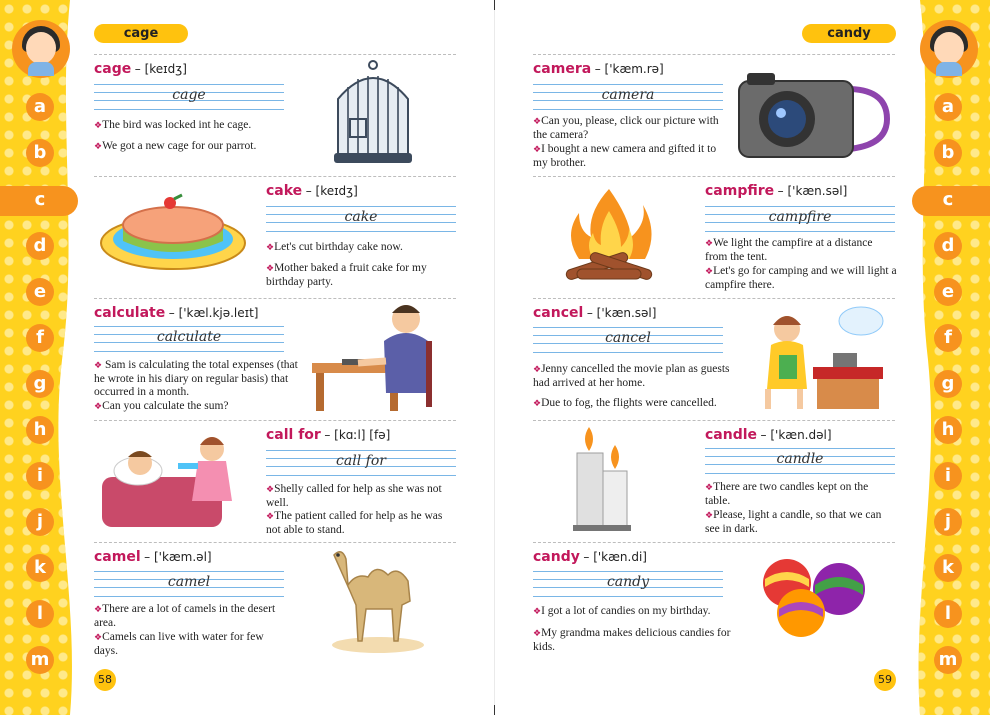 This screenshot has height=715, width=990. I want to click on handwriting-lines: cage, so click(189, 97).